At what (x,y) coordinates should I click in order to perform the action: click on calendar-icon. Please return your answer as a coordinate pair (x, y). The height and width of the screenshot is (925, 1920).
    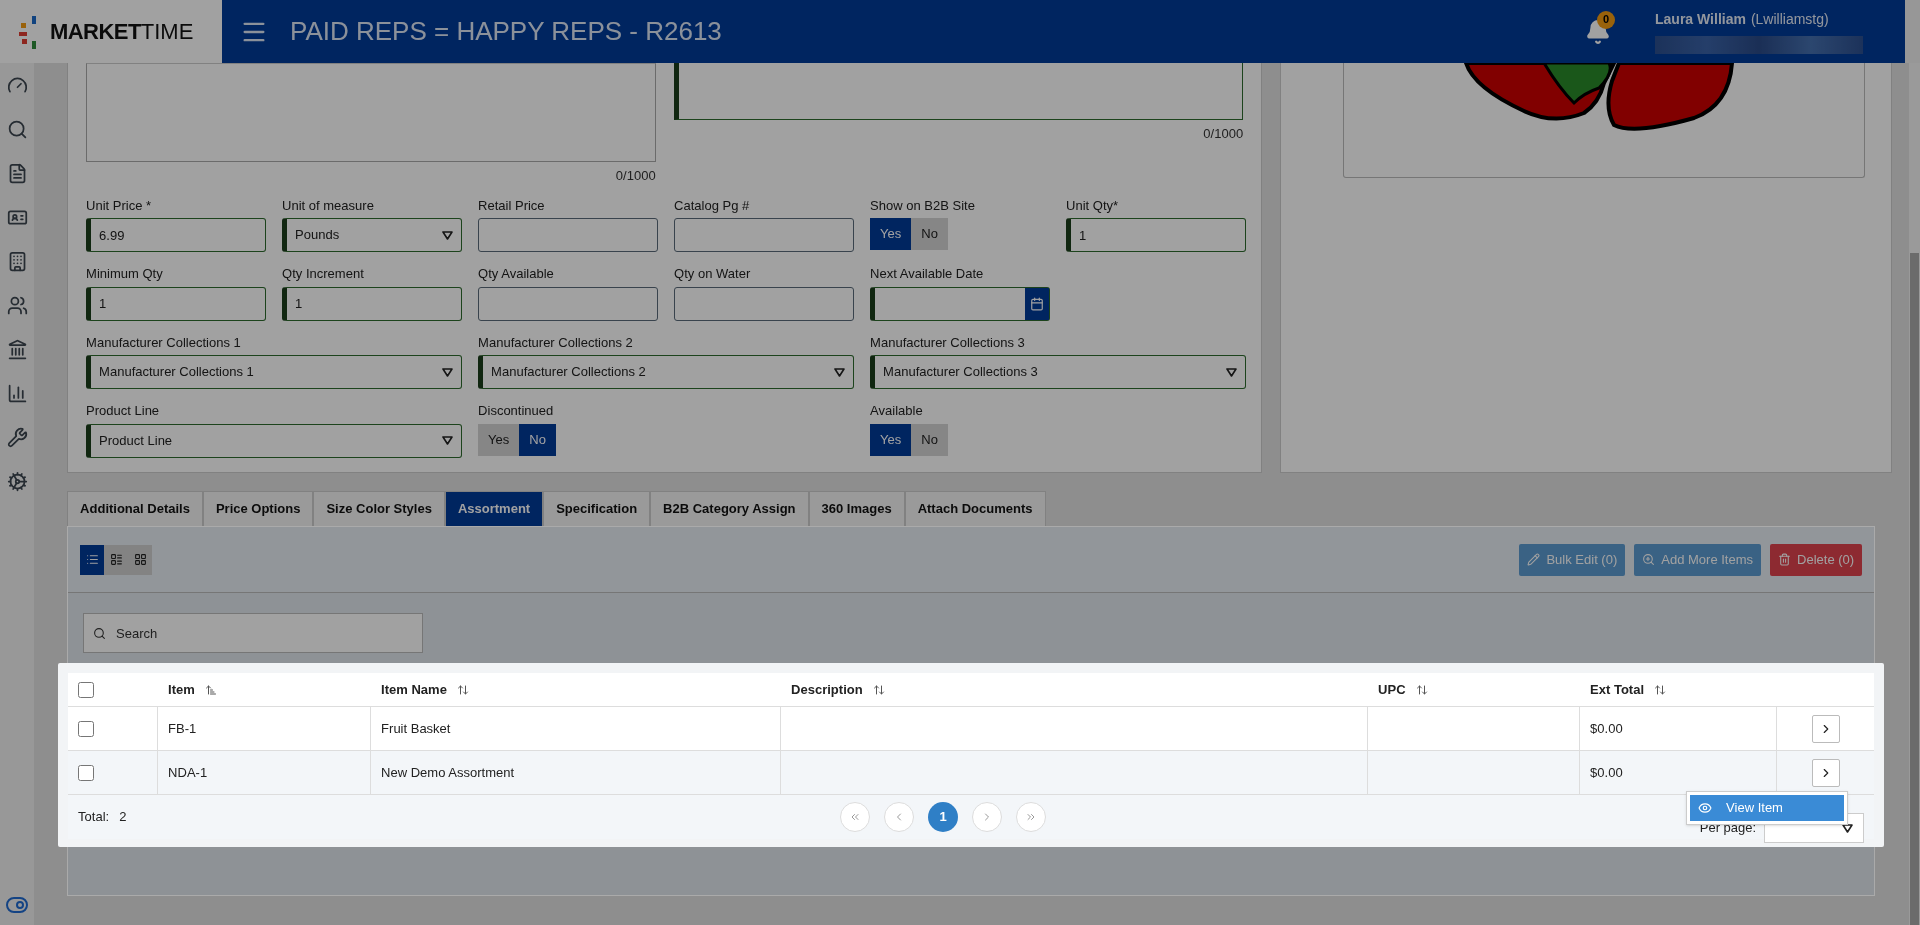
    Looking at the image, I should click on (1037, 303).